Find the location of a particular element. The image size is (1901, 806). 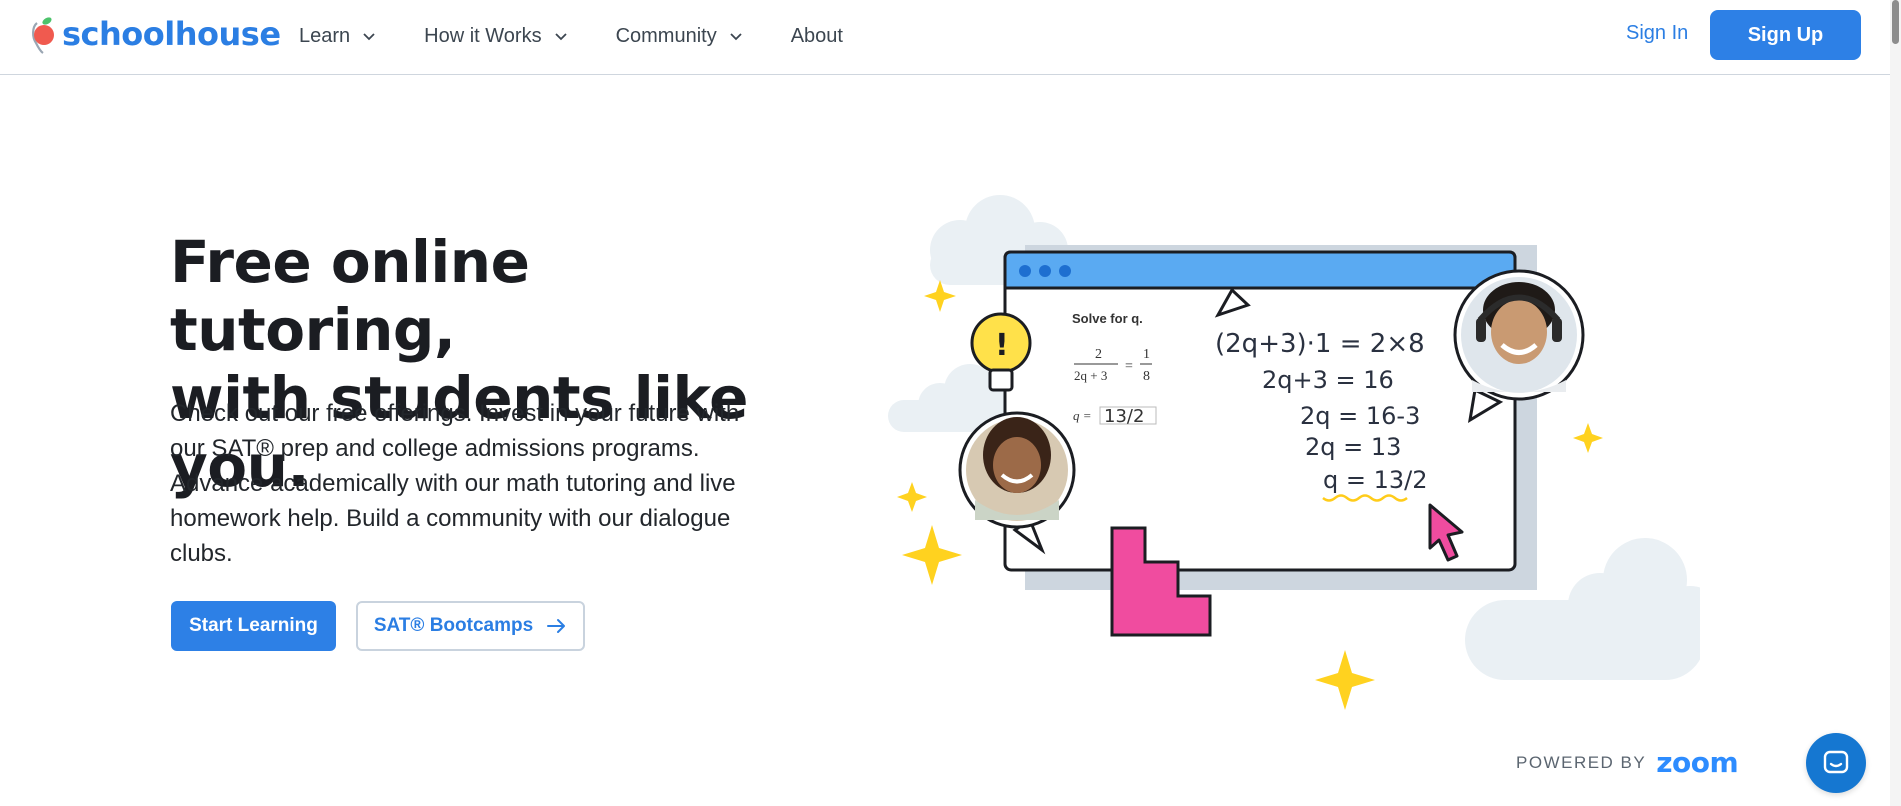

fraction-left-numerator: 2 is located at coordinates (1098, 354).